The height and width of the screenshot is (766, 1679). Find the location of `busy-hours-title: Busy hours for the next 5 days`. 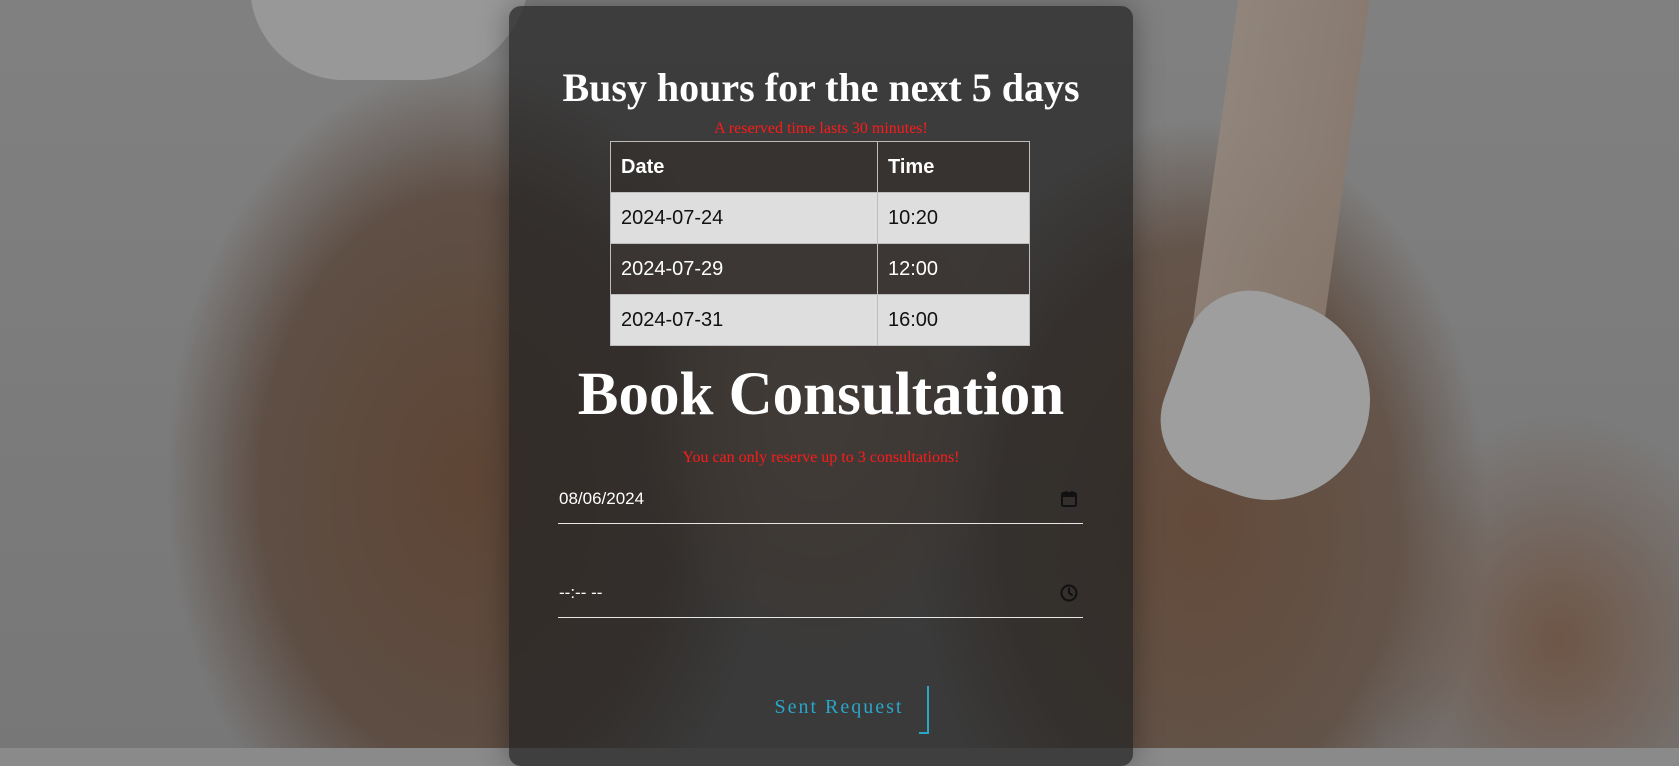

busy-hours-title: Busy hours for the next 5 days is located at coordinates (821, 87).